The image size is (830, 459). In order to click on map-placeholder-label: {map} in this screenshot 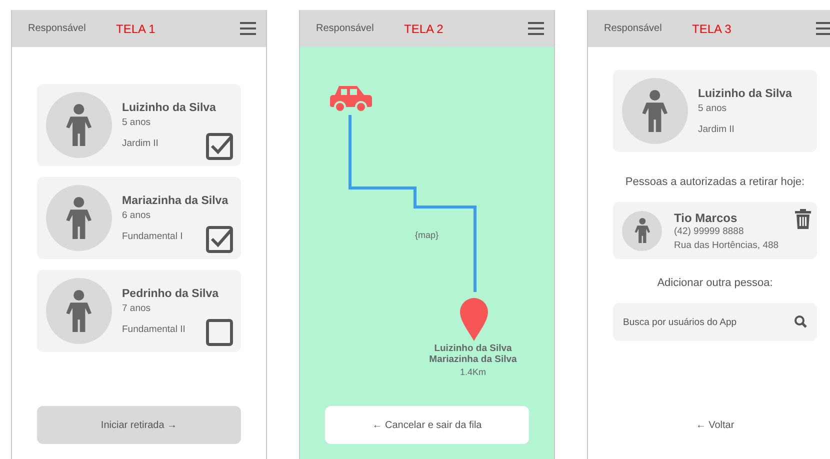, I will do `click(427, 235)`.